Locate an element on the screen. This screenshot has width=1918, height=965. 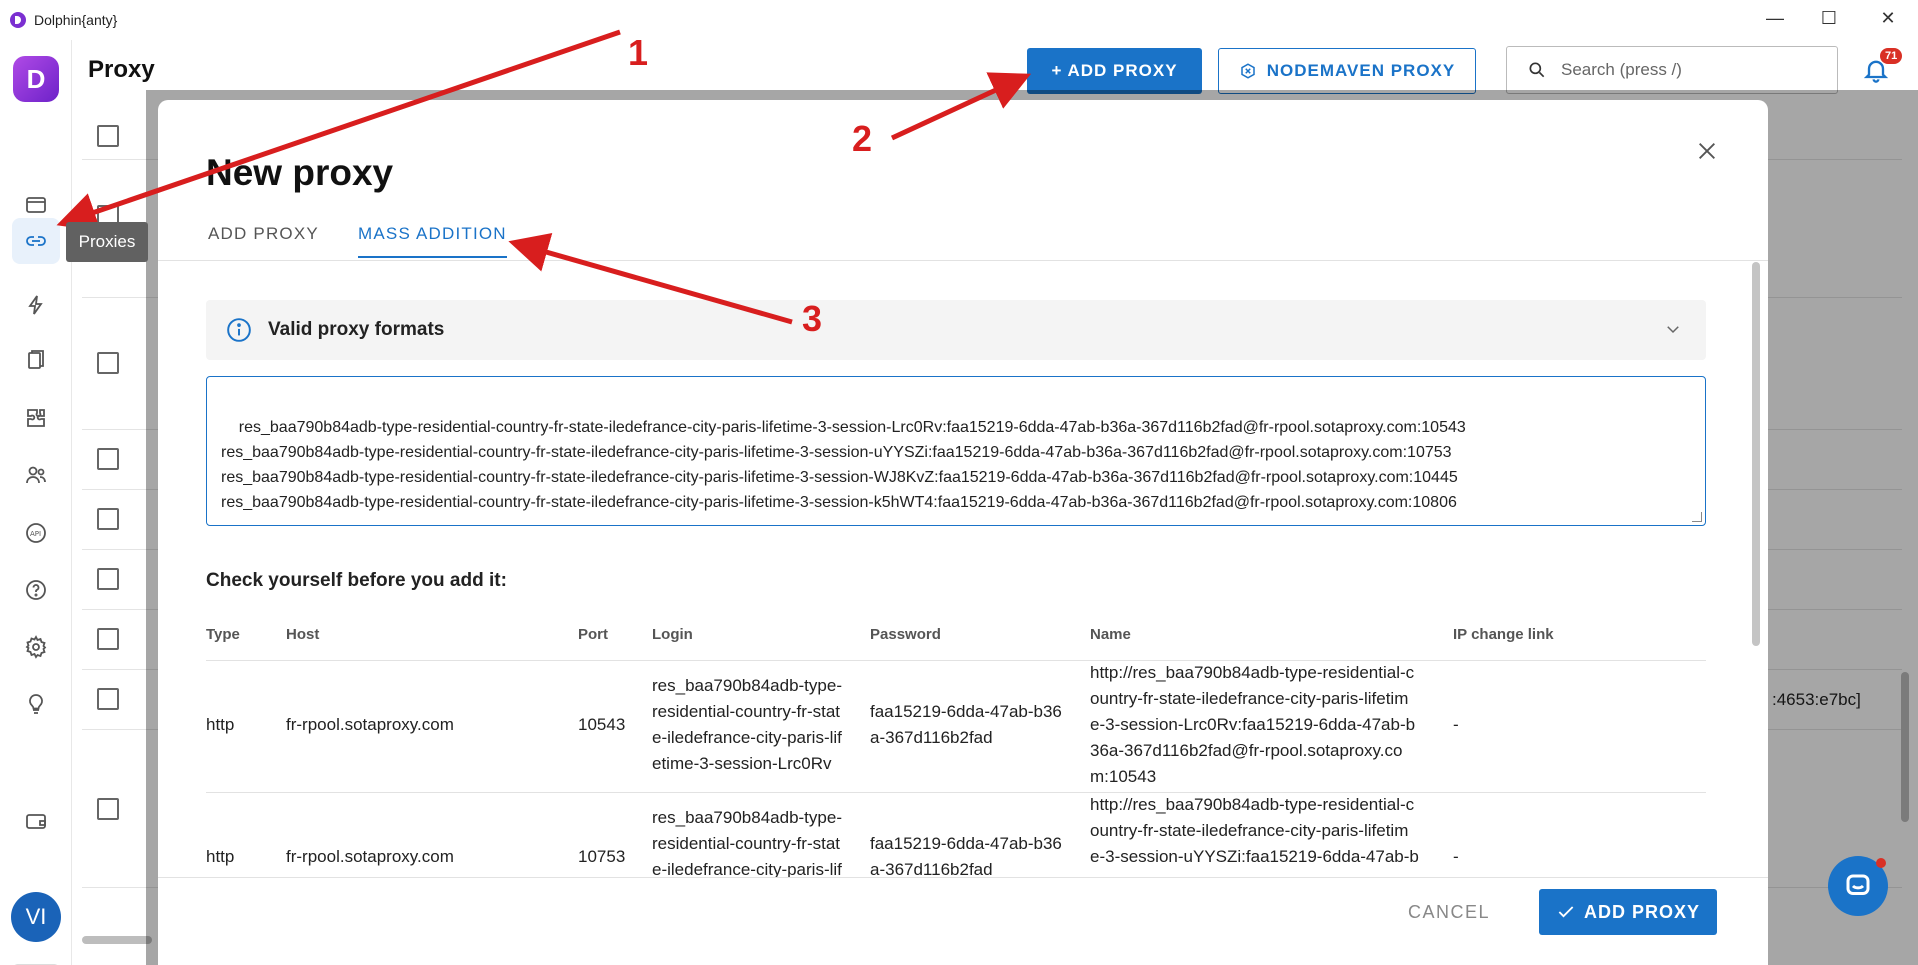
proxies-tooltip: Proxies is located at coordinates (107, 242).